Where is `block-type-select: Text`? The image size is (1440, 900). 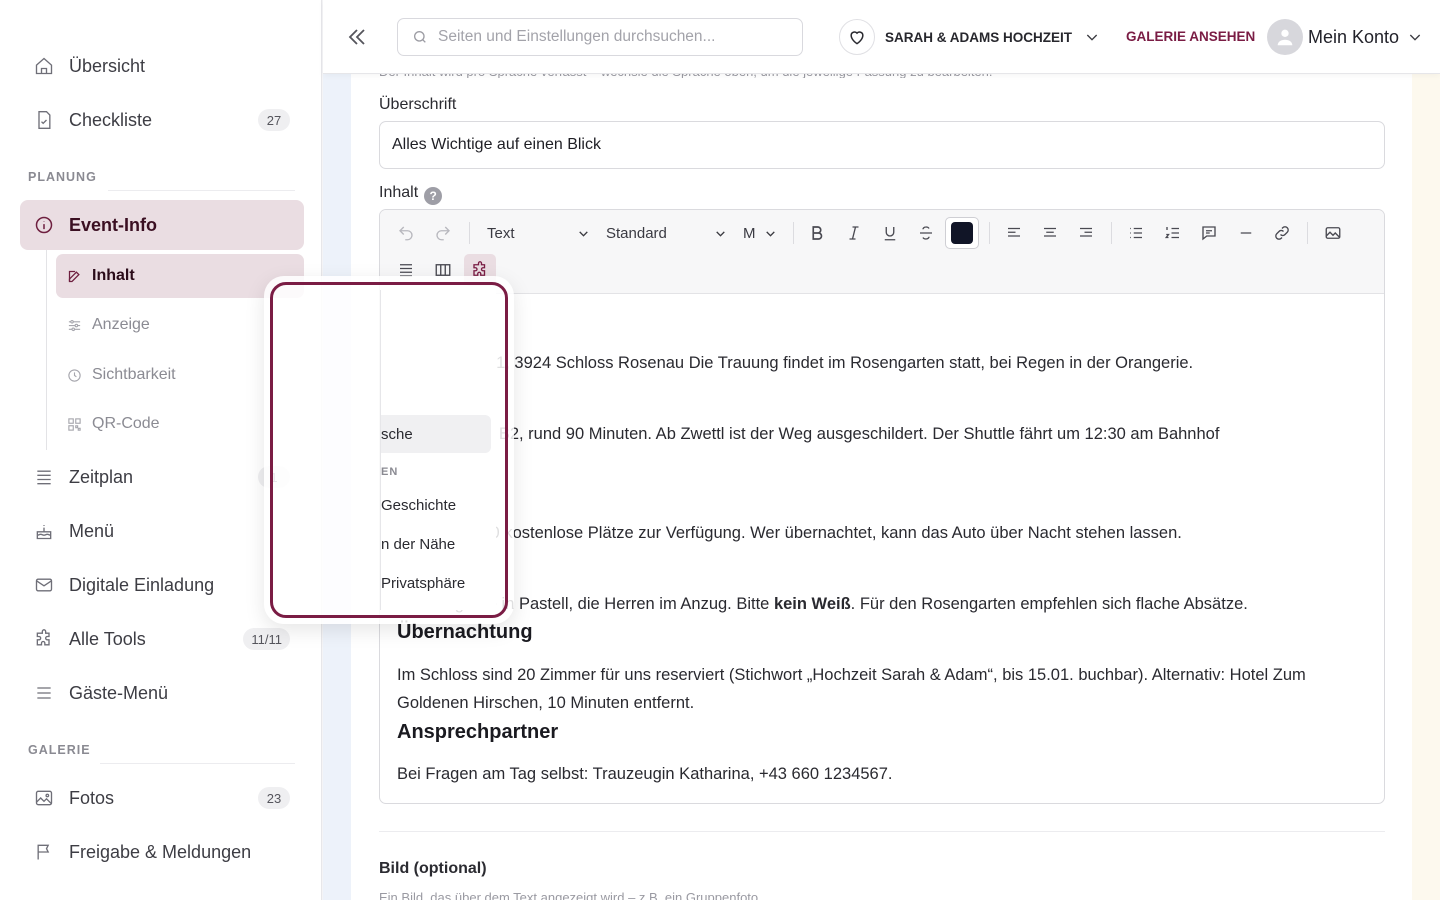 block-type-select: Text is located at coordinates (538, 233).